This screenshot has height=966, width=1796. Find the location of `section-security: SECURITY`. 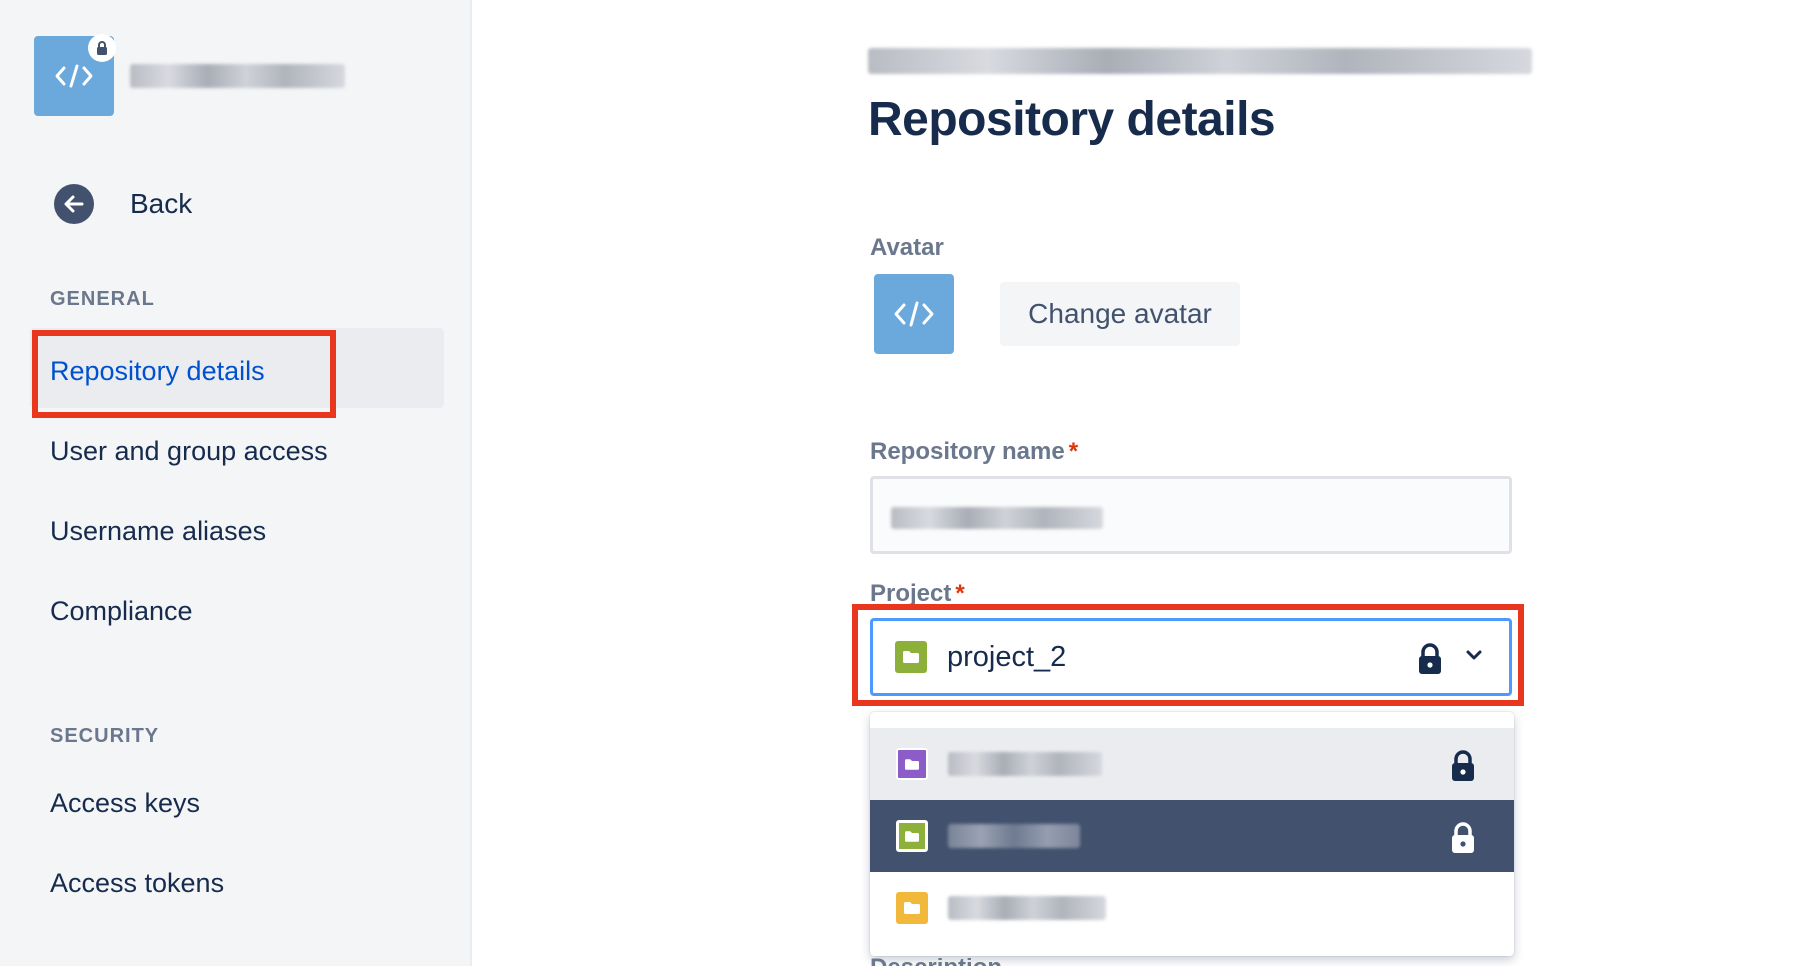

section-security: SECURITY is located at coordinates (105, 736).